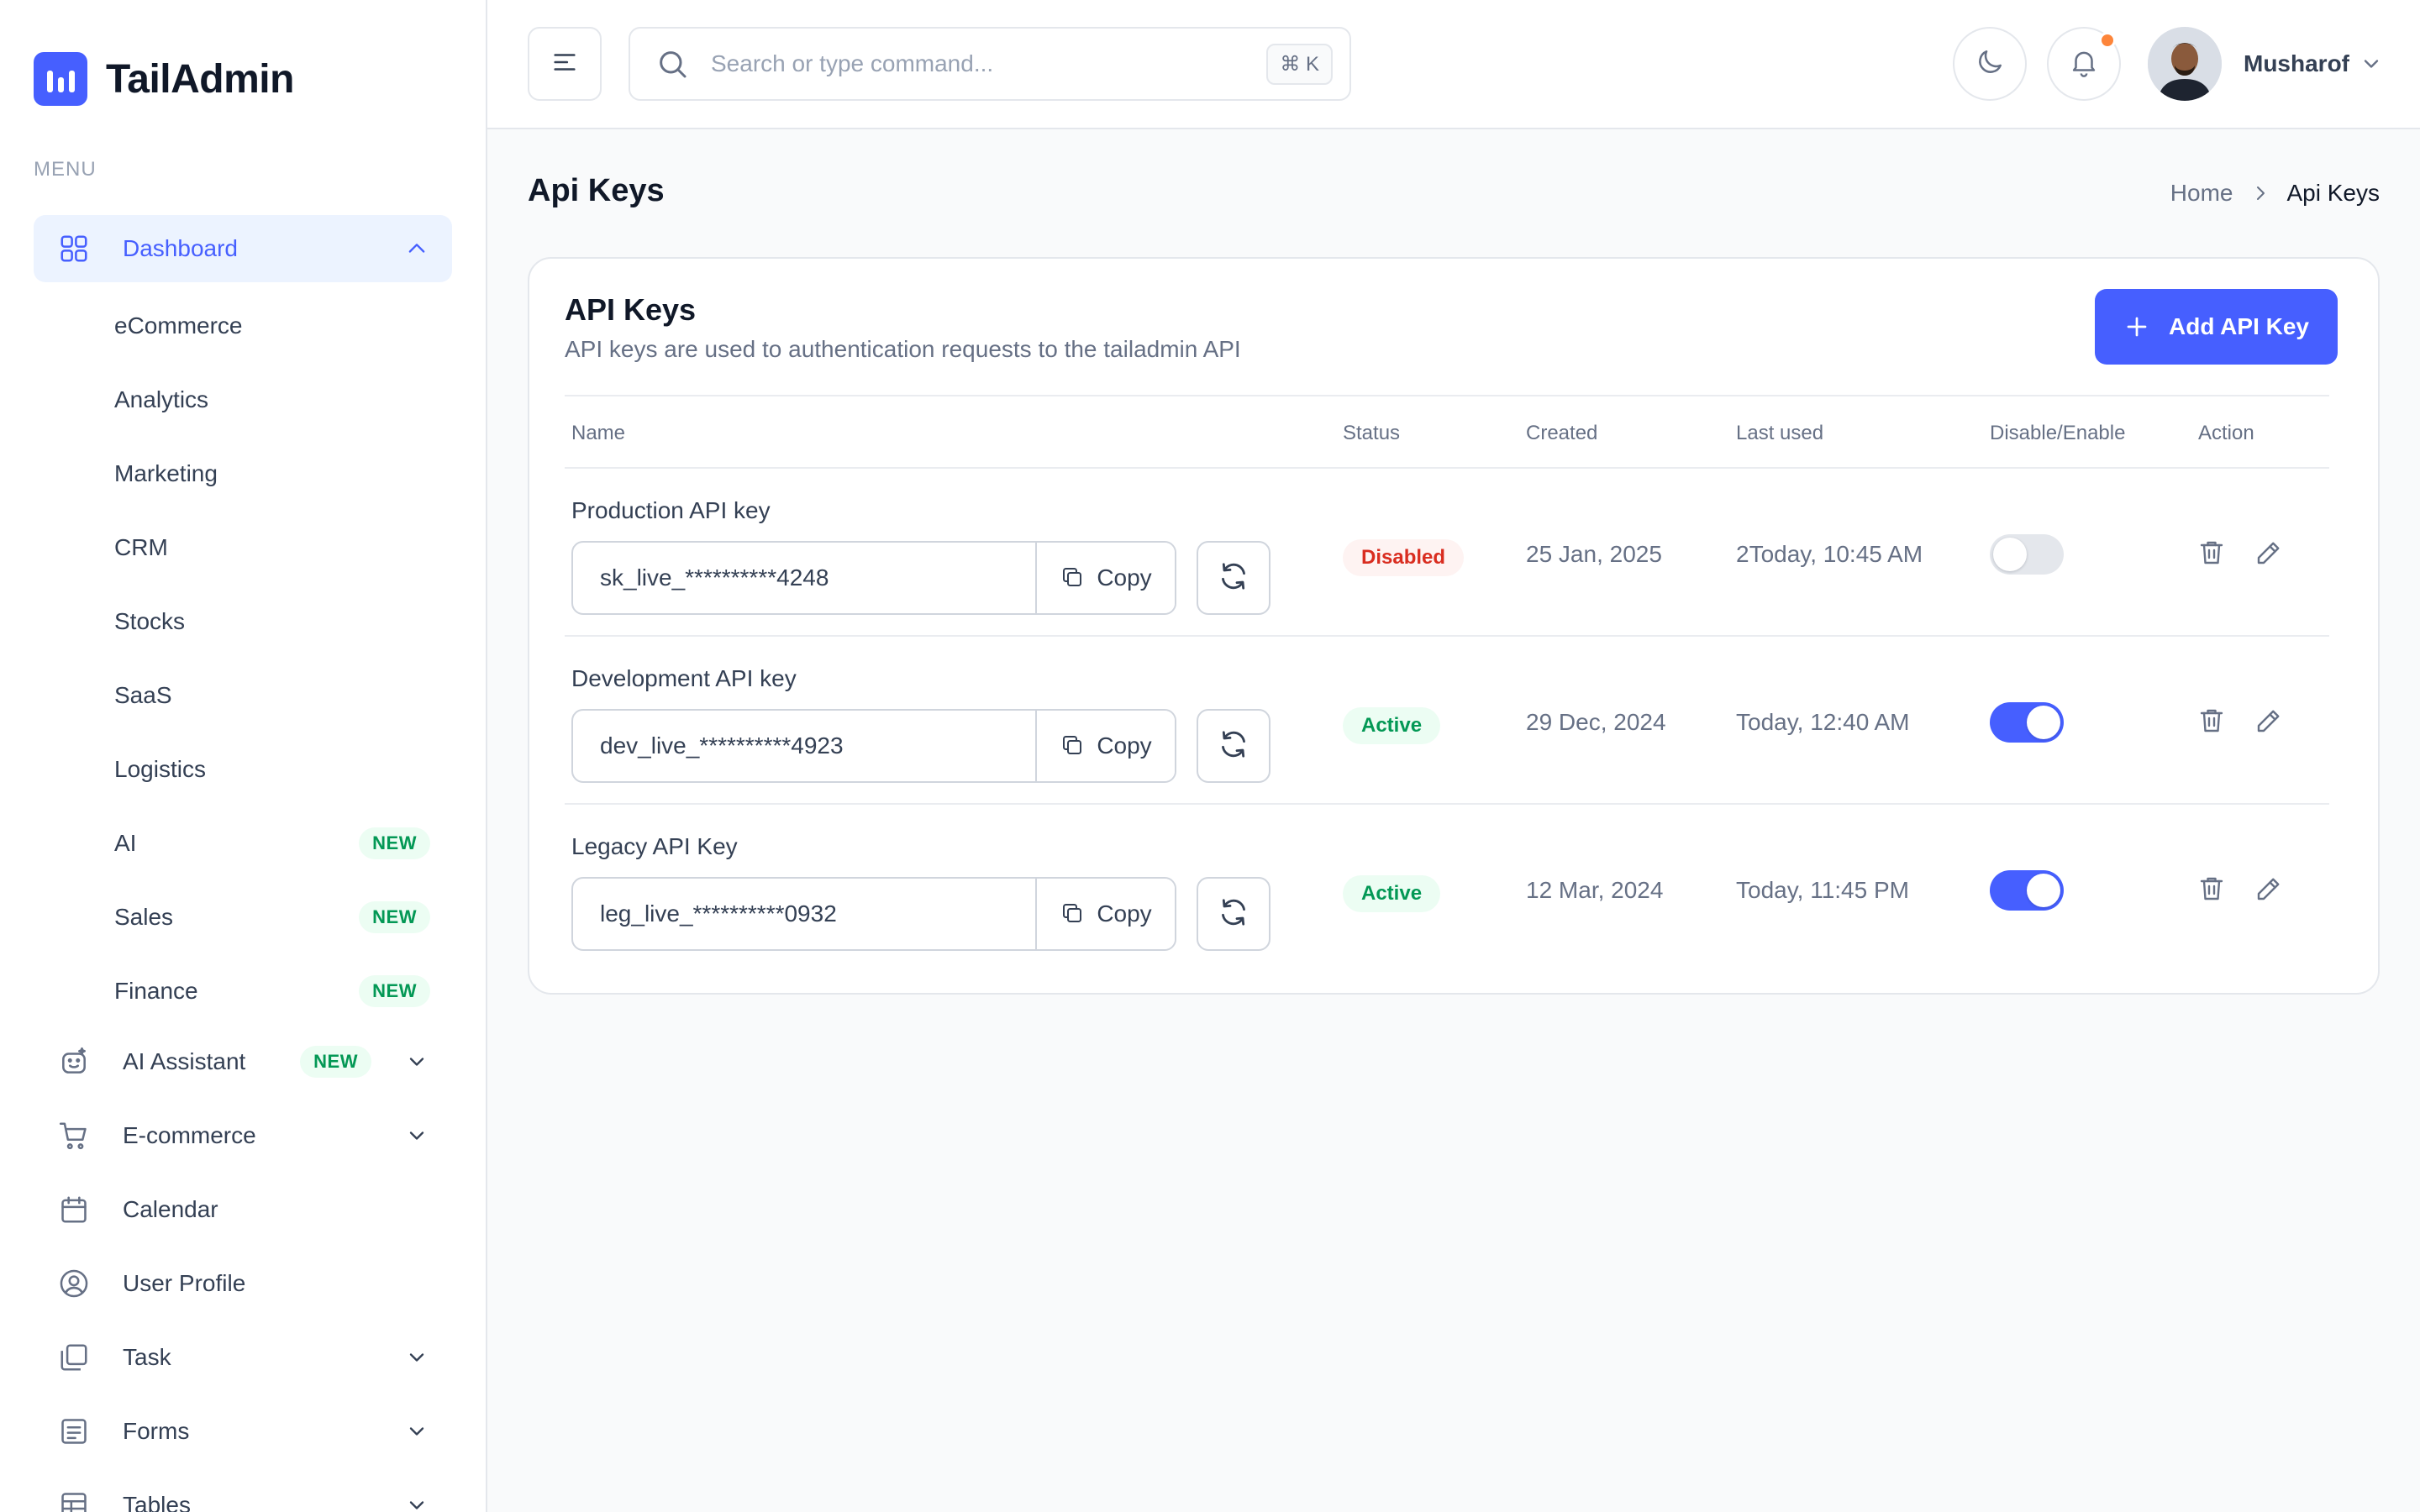 The width and height of the screenshot is (2420, 1512). Describe the element at coordinates (684, 678) in the screenshot. I see `api-key-name: Development API key` at that location.